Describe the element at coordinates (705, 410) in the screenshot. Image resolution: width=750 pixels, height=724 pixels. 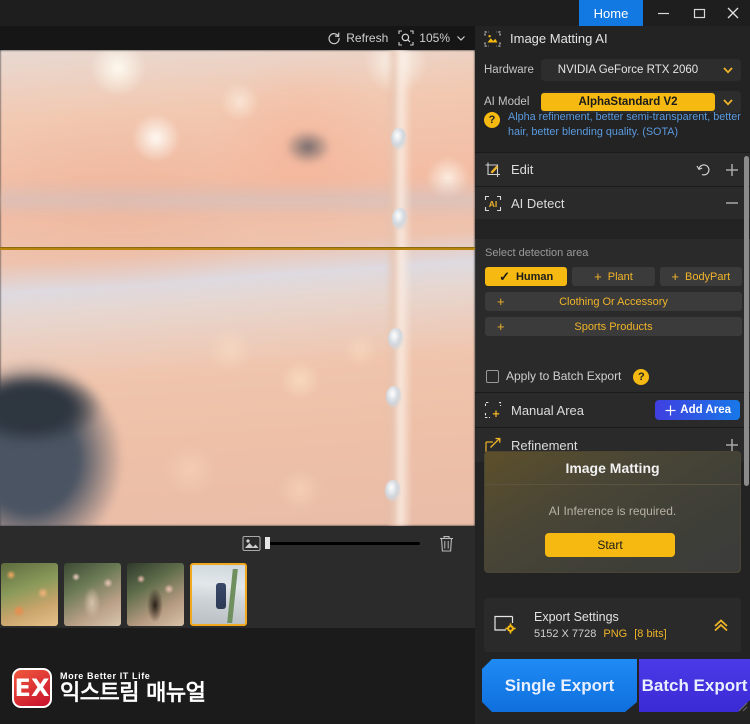
I see `add-area-label: Add Area` at that location.